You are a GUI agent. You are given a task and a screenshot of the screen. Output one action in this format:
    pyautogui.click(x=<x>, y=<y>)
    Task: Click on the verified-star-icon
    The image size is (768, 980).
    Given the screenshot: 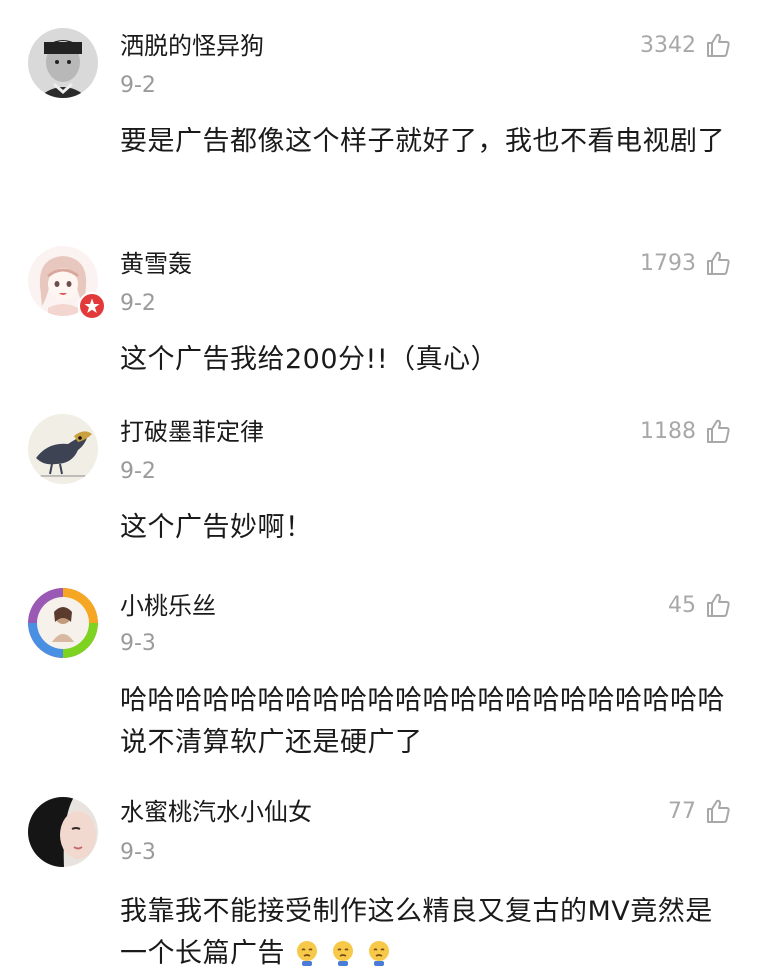 What is the action you would take?
    pyautogui.click(x=92, y=306)
    